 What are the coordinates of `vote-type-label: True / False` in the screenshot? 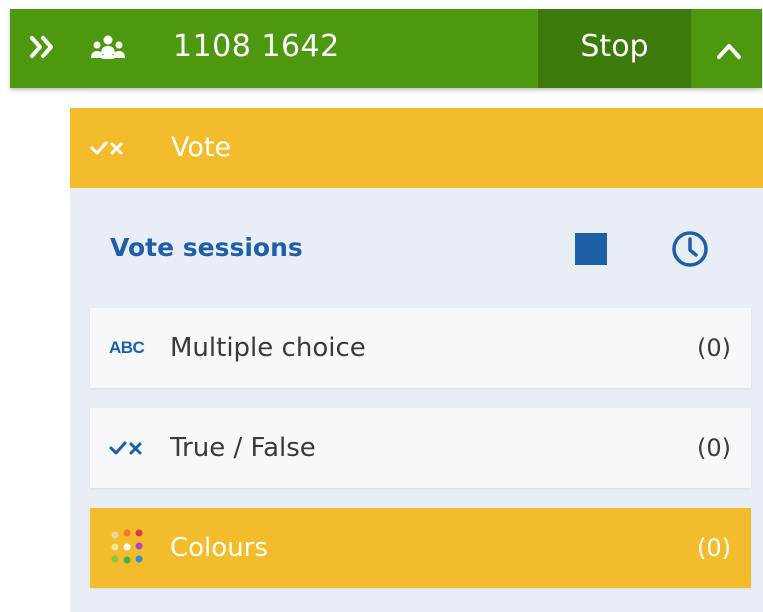 It's located at (243, 448).